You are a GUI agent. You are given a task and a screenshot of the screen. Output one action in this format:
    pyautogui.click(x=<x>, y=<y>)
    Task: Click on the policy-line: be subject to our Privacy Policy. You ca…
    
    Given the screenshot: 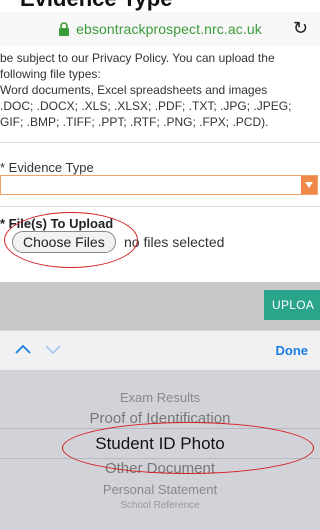 What is the action you would take?
    pyautogui.click(x=137, y=58)
    